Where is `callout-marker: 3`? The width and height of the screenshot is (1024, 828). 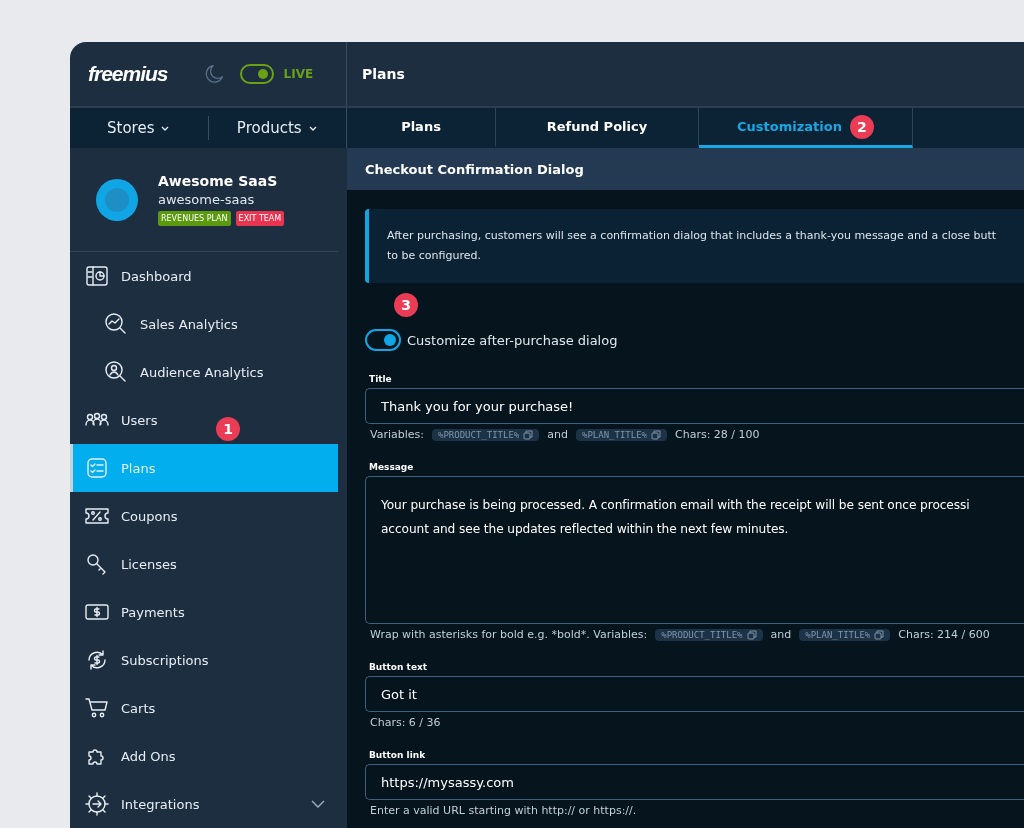 callout-marker: 3 is located at coordinates (406, 305).